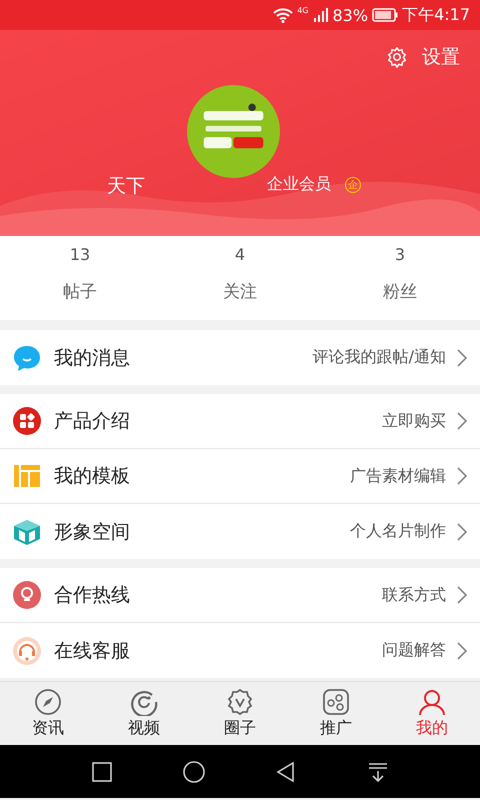 Image resolution: width=480 pixels, height=800 pixels. What do you see at coordinates (102, 771) in the screenshot?
I see `square-icon` at bounding box center [102, 771].